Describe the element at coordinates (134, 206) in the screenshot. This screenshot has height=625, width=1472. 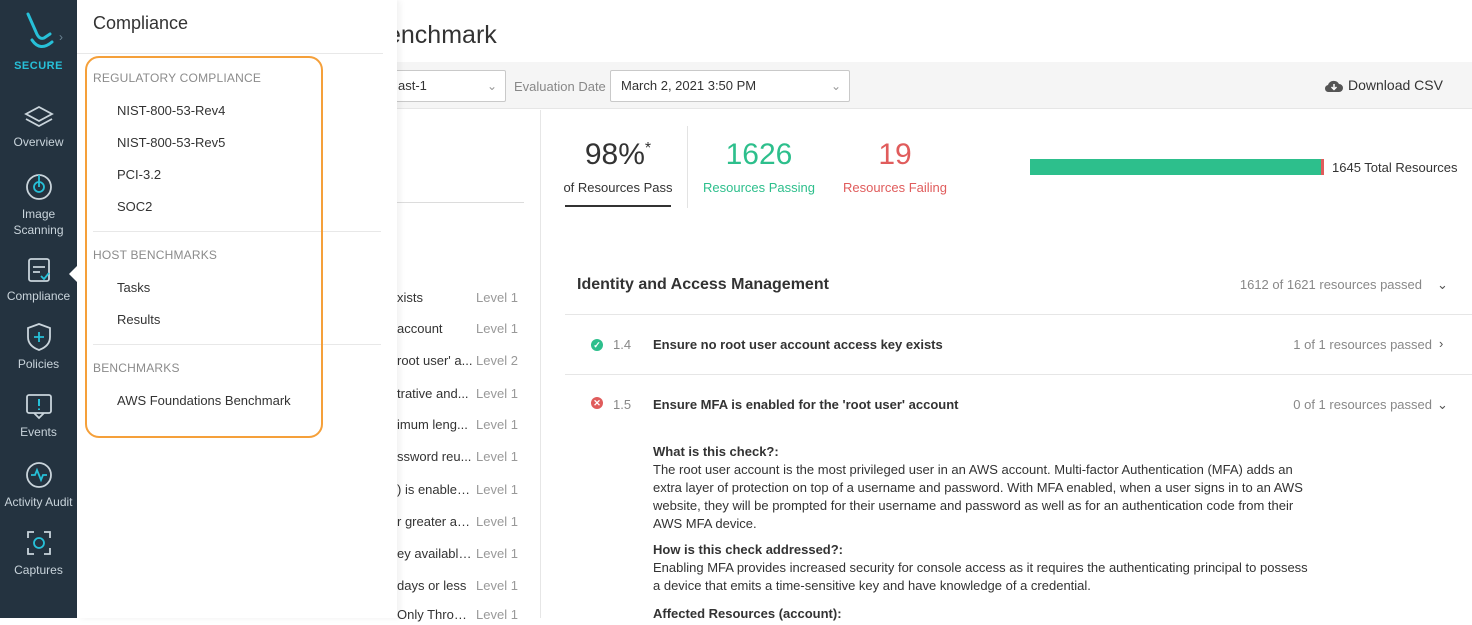
I see `menu-item-soc2: SOC2` at that location.